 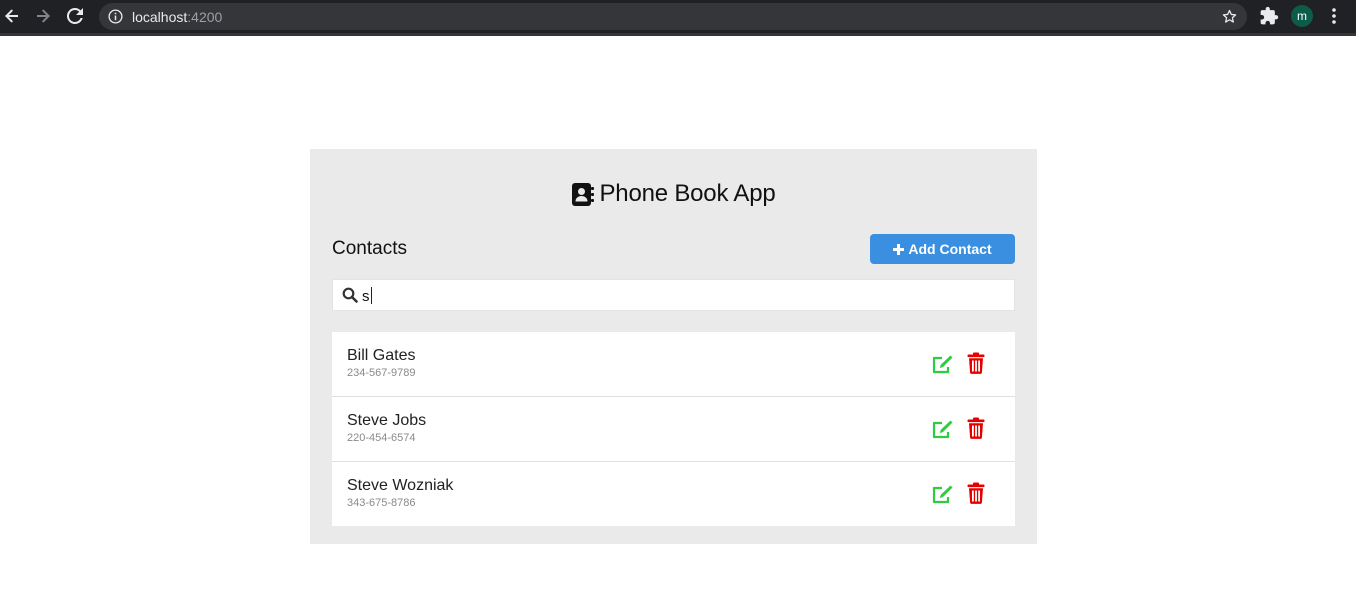 What do you see at coordinates (1270, 17) in the screenshot?
I see `extensions-puzzle-icon` at bounding box center [1270, 17].